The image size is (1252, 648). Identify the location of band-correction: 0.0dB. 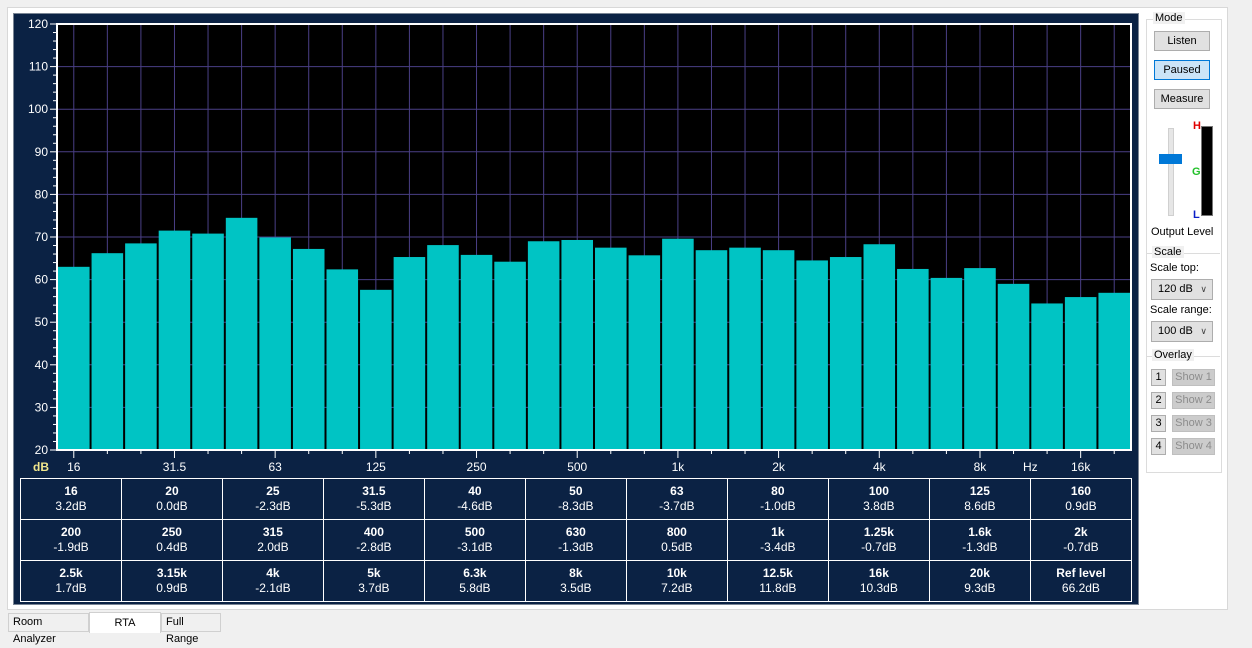
(172, 506).